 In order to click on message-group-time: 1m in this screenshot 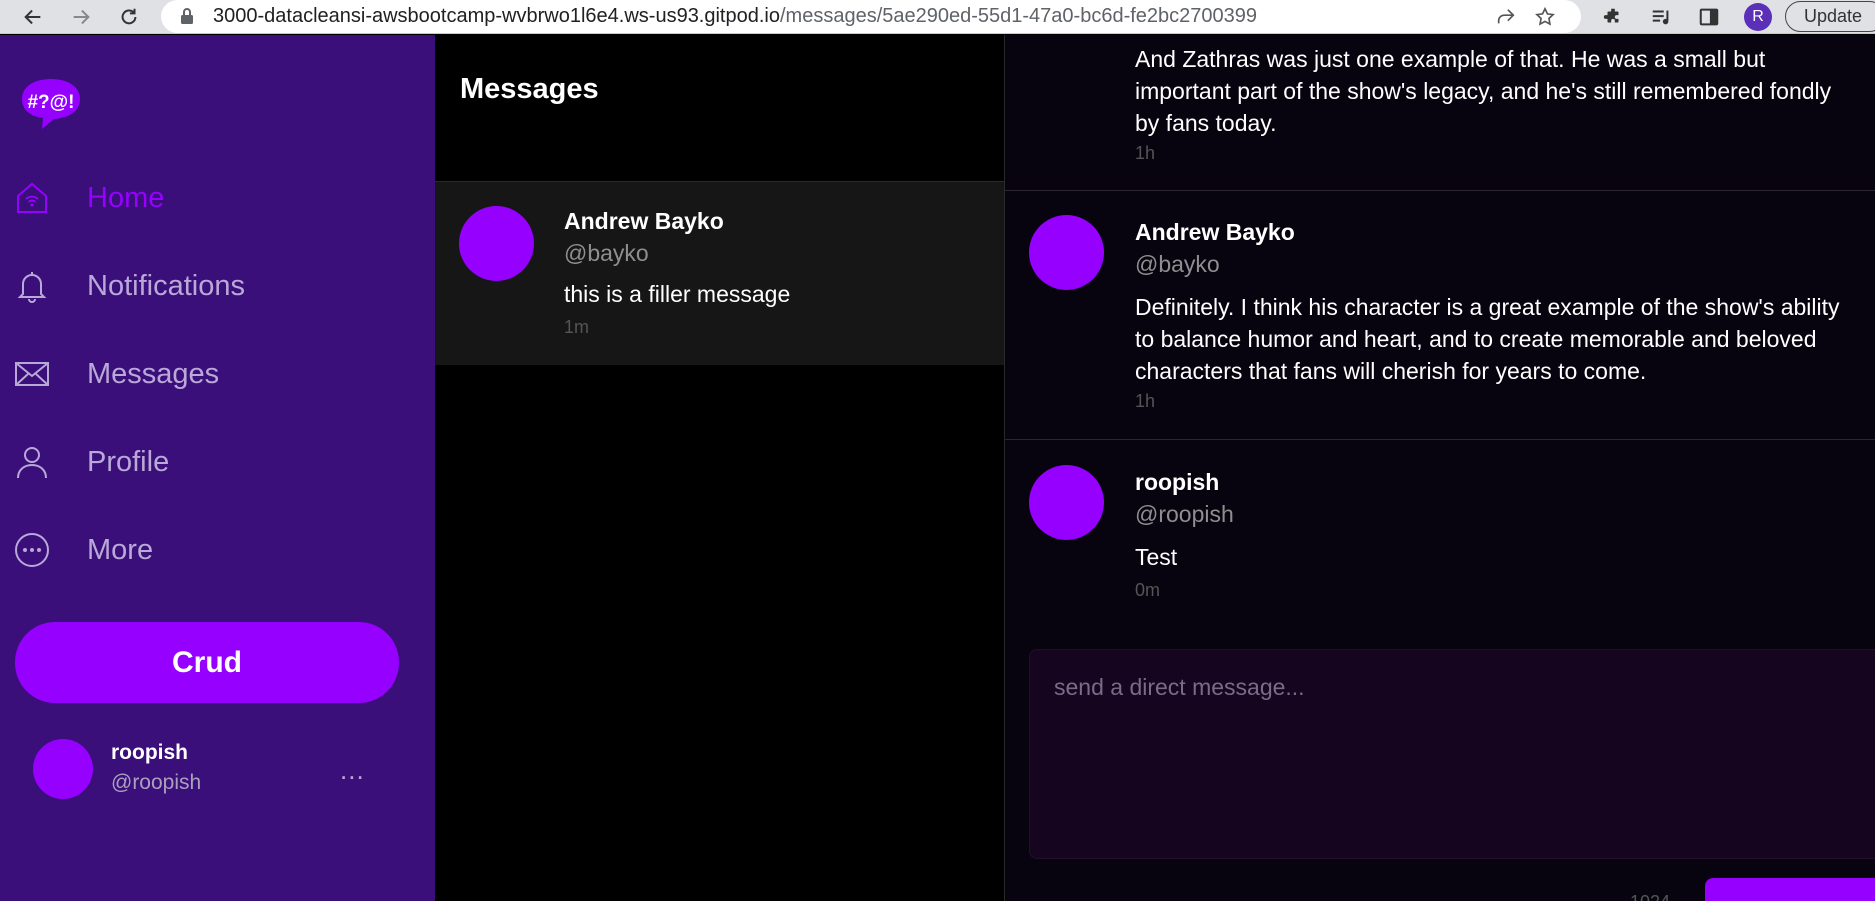, I will do `click(577, 327)`.